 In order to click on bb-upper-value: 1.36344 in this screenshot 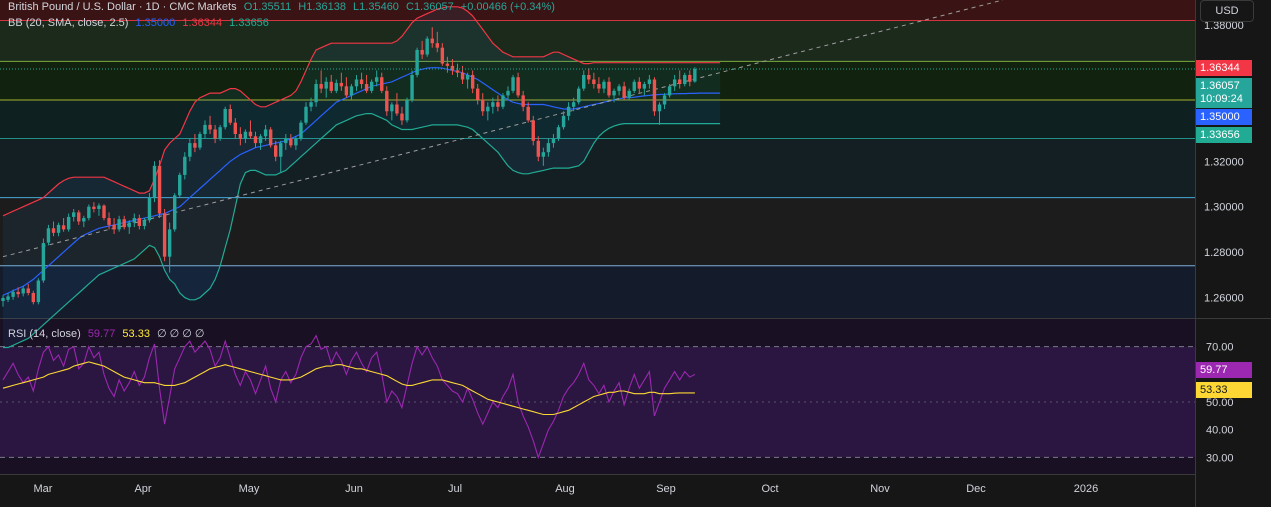, I will do `click(202, 23)`.